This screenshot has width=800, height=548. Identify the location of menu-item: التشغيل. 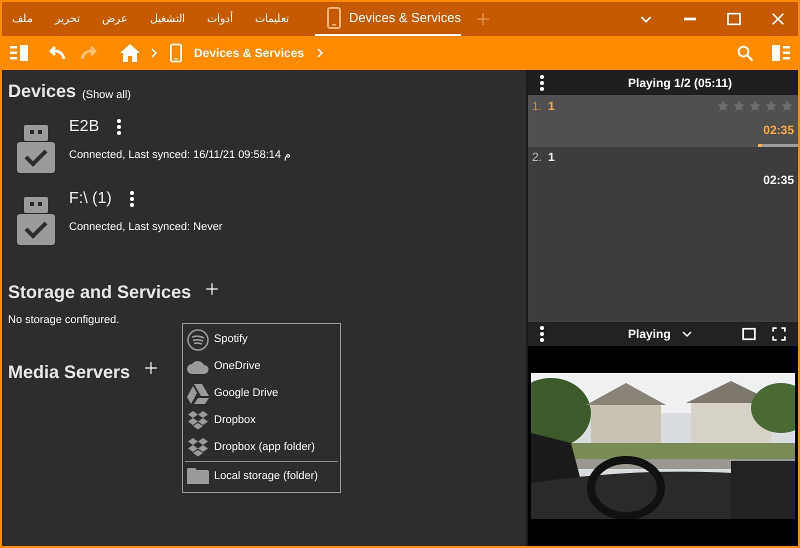
(167, 19).